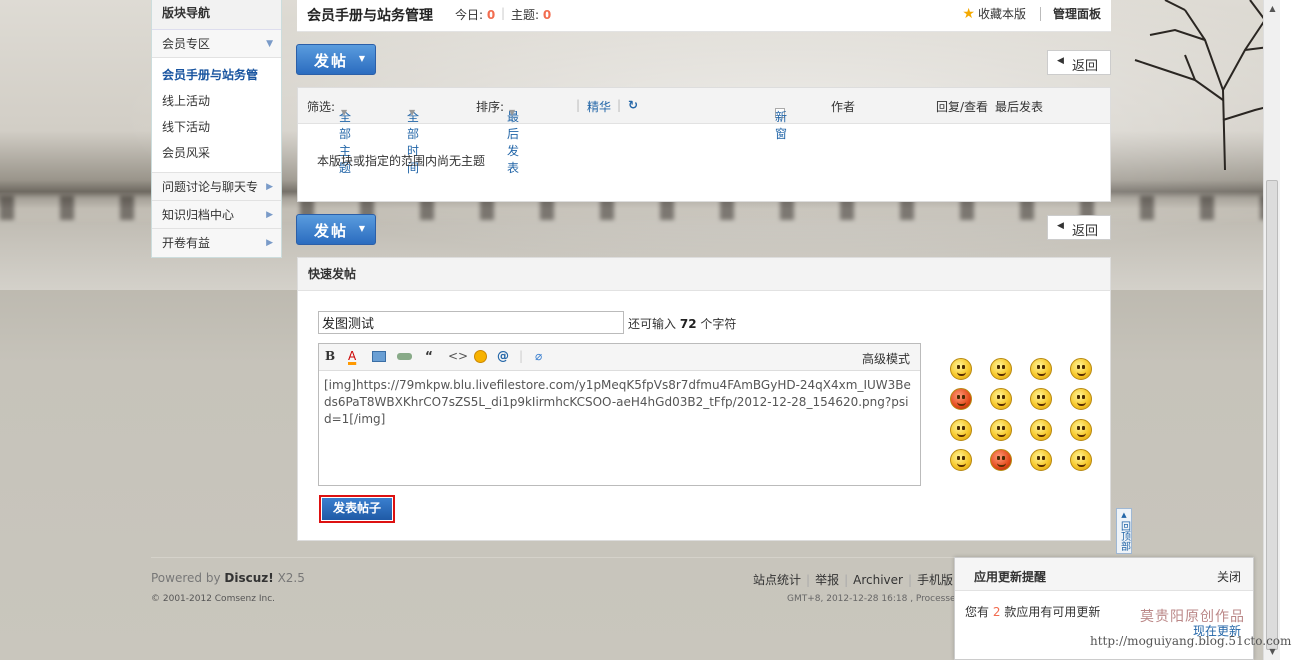  What do you see at coordinates (1010, 577) in the screenshot?
I see `notification-title: 应用更新提醒` at bounding box center [1010, 577].